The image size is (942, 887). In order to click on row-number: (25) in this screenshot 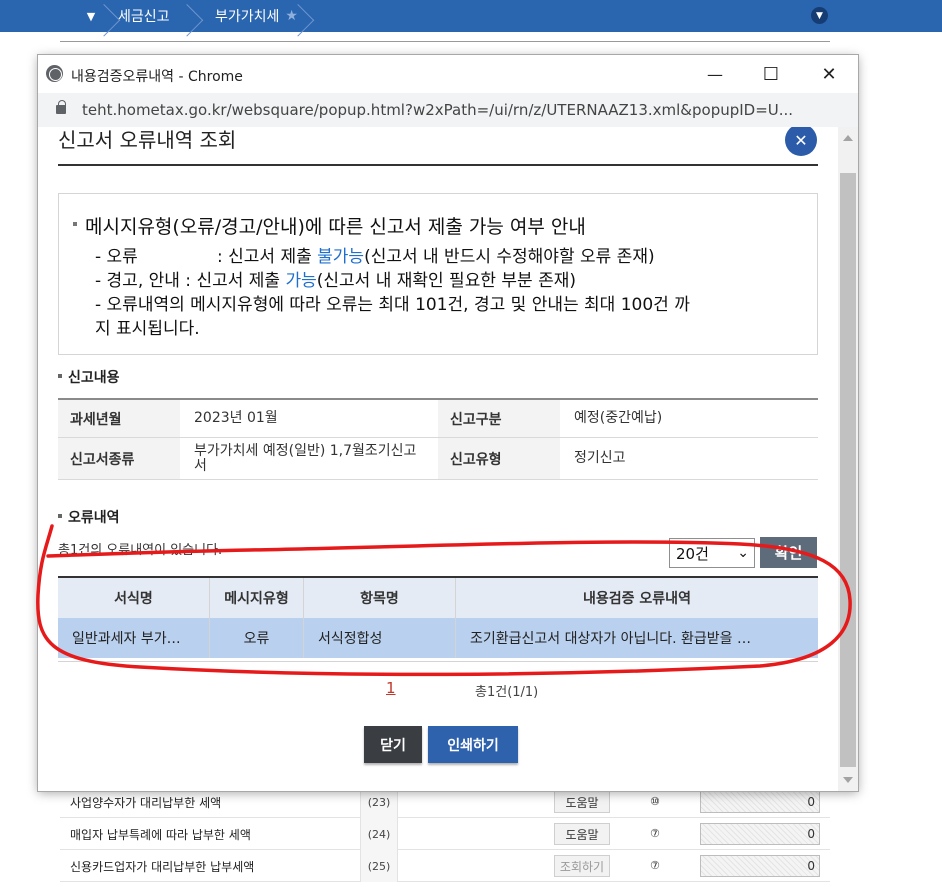, I will do `click(379, 866)`.